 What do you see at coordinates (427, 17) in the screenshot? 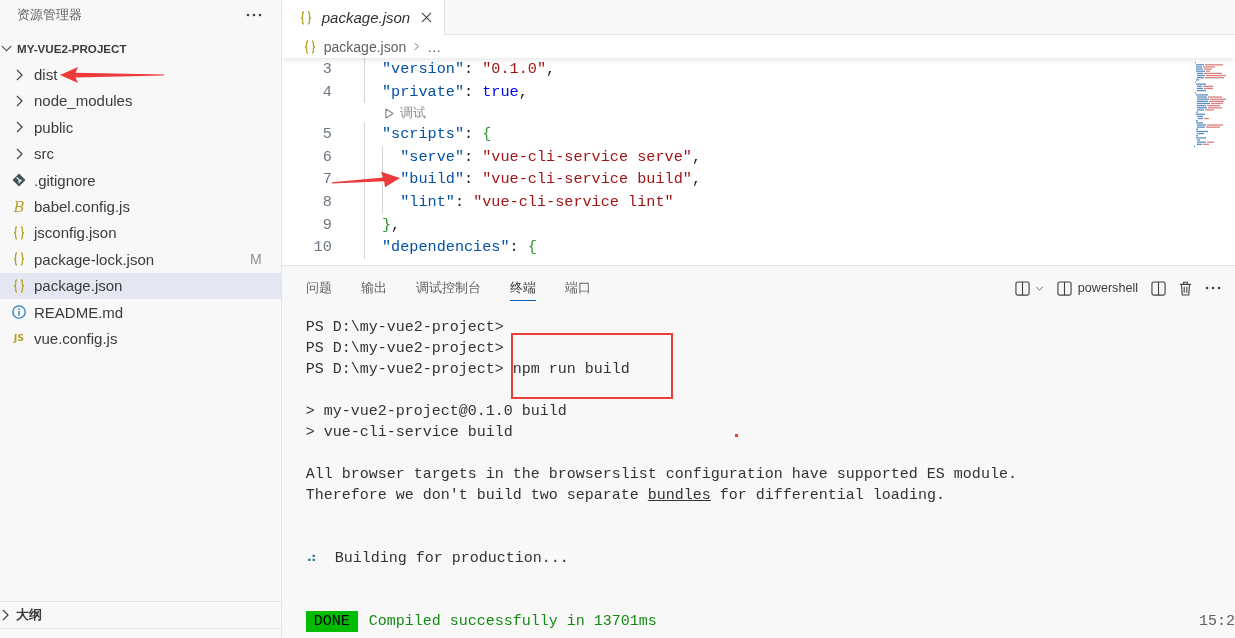
I see `close-icon` at bounding box center [427, 17].